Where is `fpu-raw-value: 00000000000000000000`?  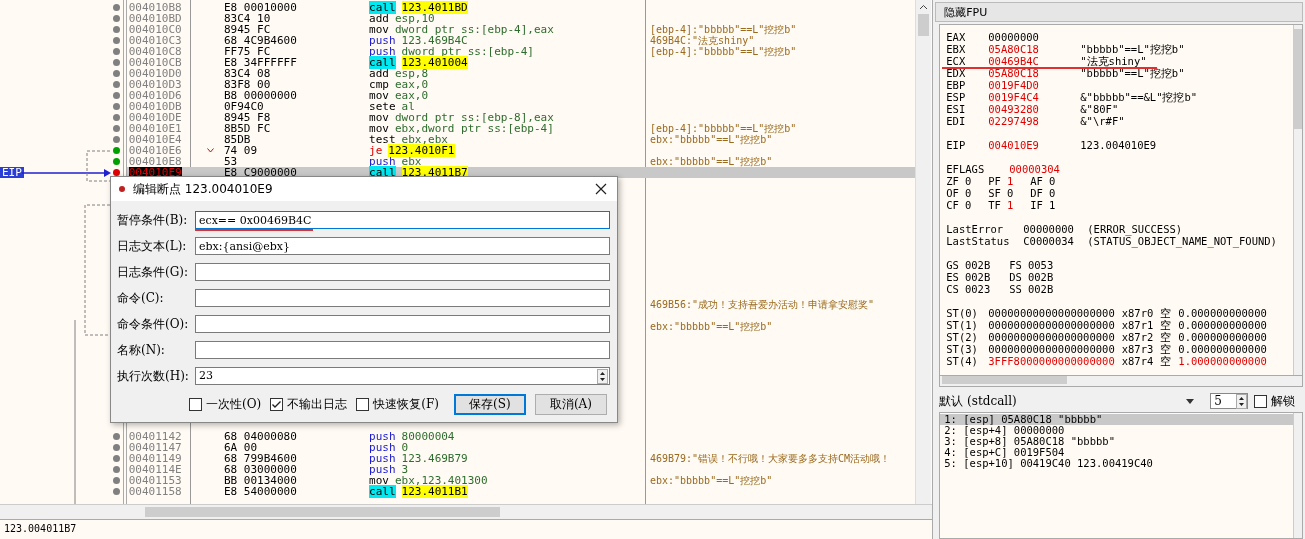 fpu-raw-value: 00000000000000000000 is located at coordinates (1051, 337).